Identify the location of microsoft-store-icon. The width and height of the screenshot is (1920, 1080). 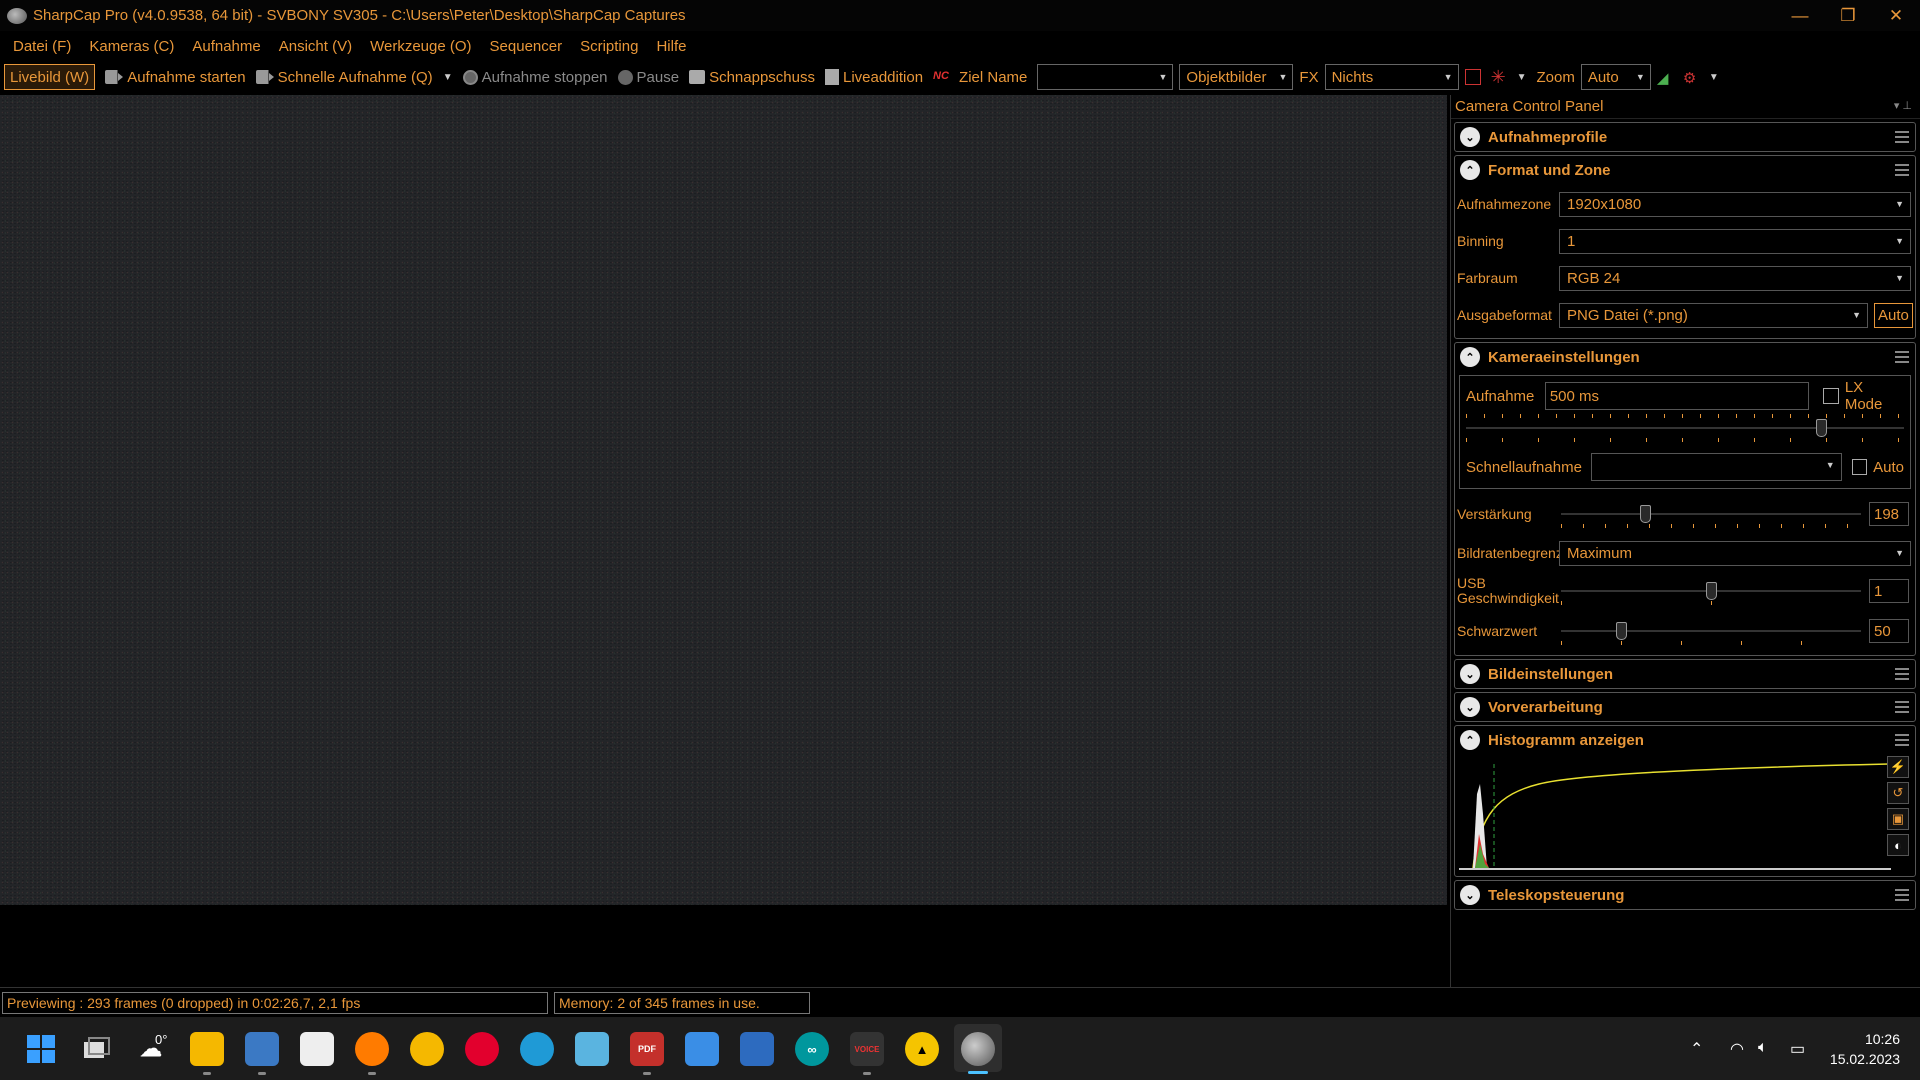
(317, 1049).